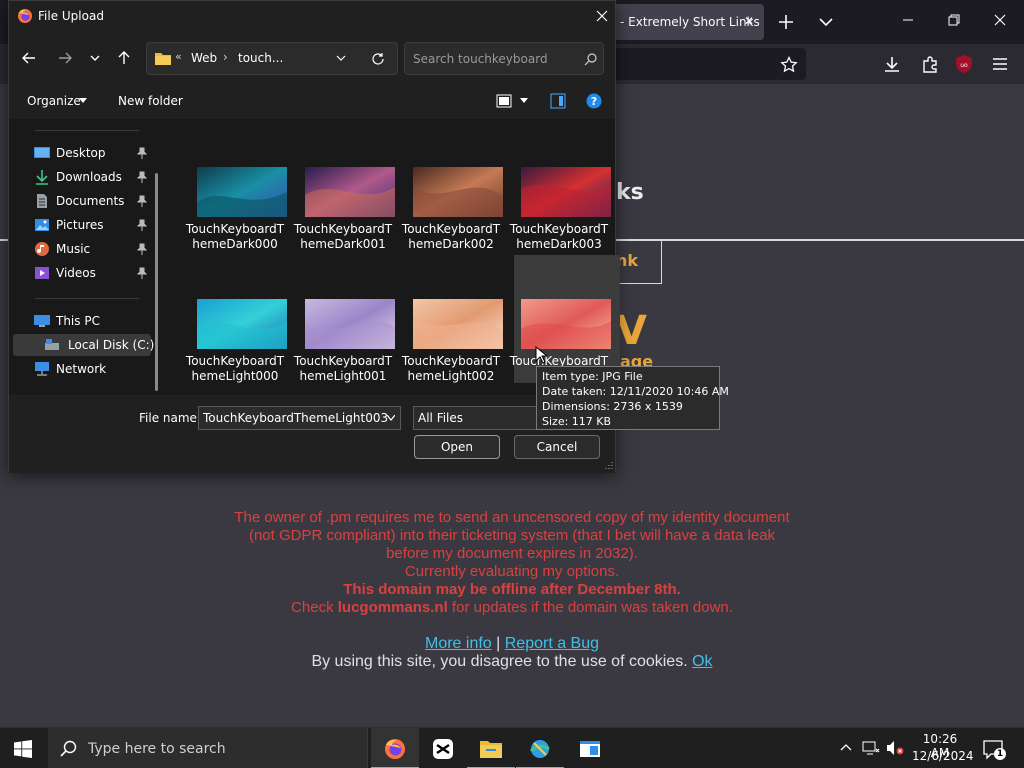 This screenshot has height=768, width=1024. Describe the element at coordinates (82, 201) in the screenshot. I see `nav-item-documents: Documents` at that location.